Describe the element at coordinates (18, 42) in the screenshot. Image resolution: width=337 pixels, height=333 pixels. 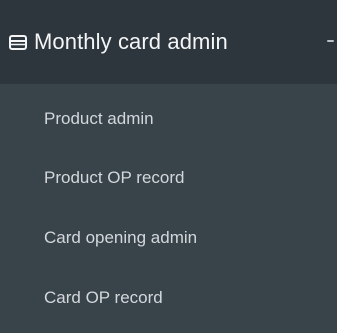
I see `card-icon` at that location.